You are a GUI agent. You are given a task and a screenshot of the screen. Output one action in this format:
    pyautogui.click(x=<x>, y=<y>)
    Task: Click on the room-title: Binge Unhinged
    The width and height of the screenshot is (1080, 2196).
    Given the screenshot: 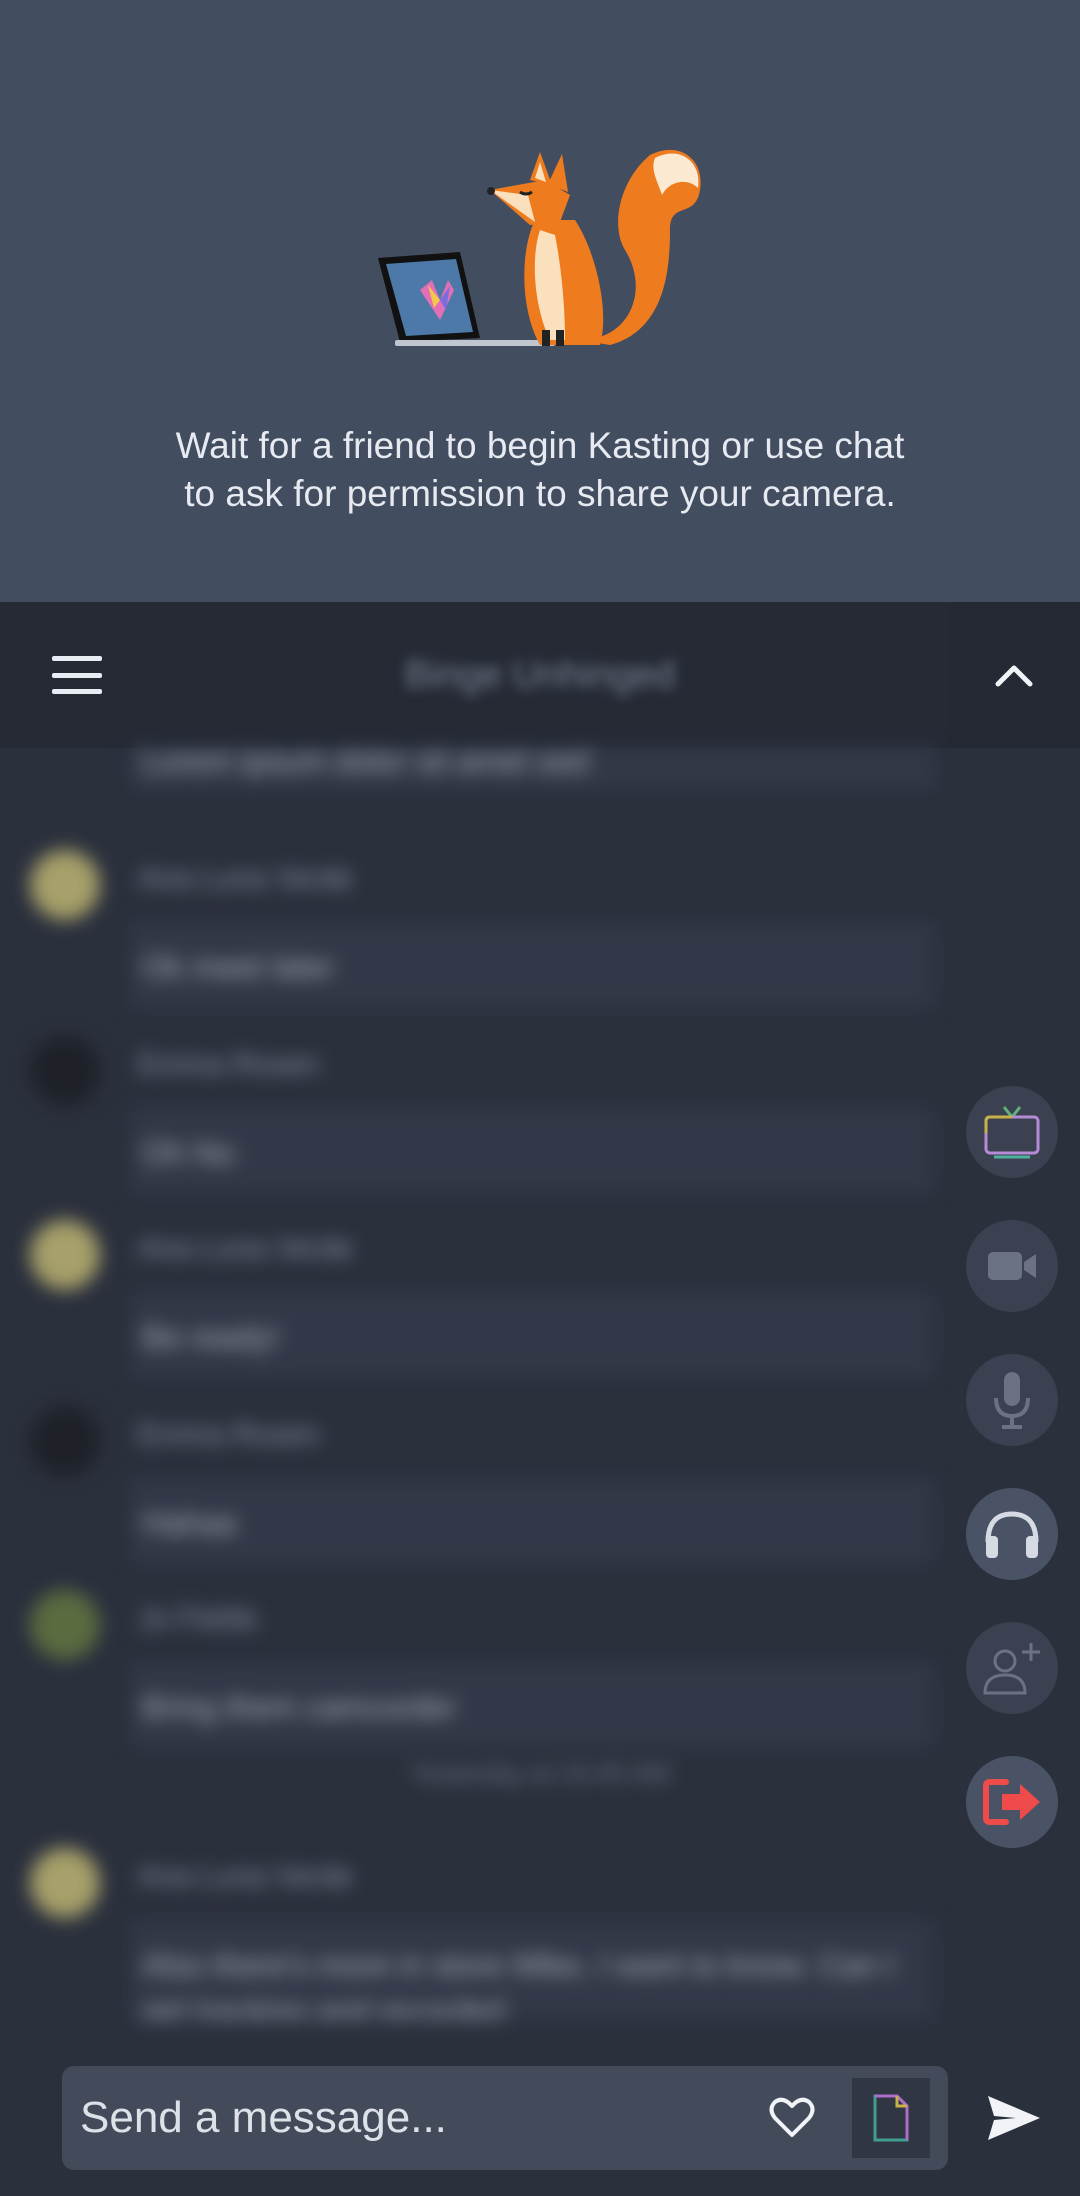 What is the action you would take?
    pyautogui.click(x=540, y=675)
    